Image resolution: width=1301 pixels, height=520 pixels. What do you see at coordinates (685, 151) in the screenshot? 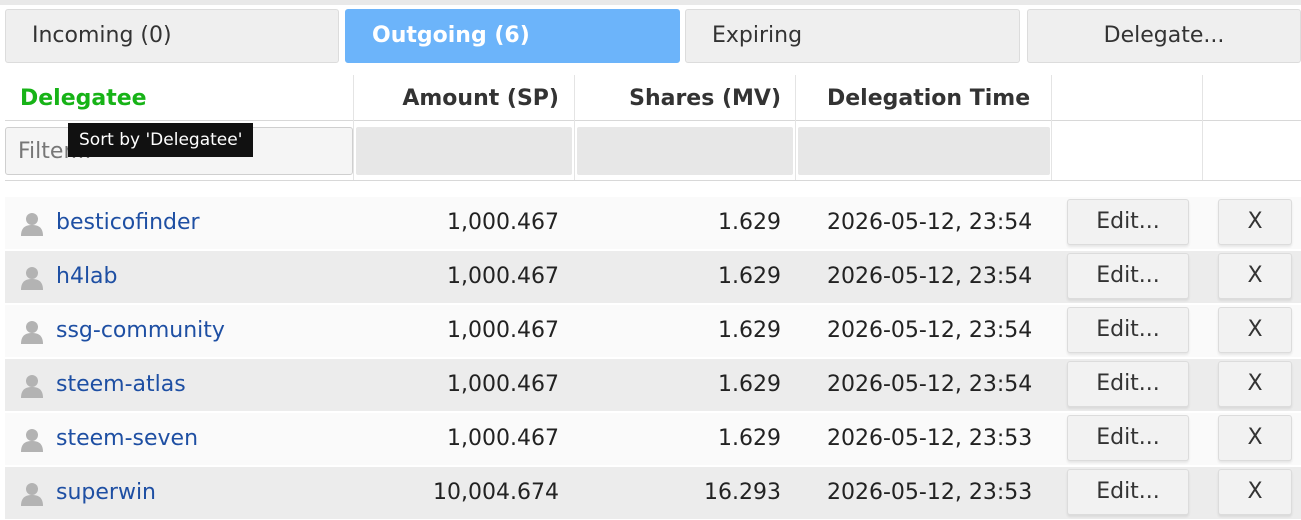
I see `shares-filter-placeholder` at bounding box center [685, 151].